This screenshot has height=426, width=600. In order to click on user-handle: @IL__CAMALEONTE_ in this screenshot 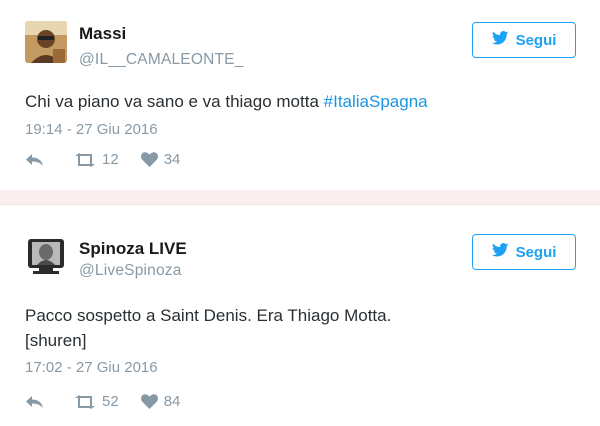, I will do `click(161, 60)`.